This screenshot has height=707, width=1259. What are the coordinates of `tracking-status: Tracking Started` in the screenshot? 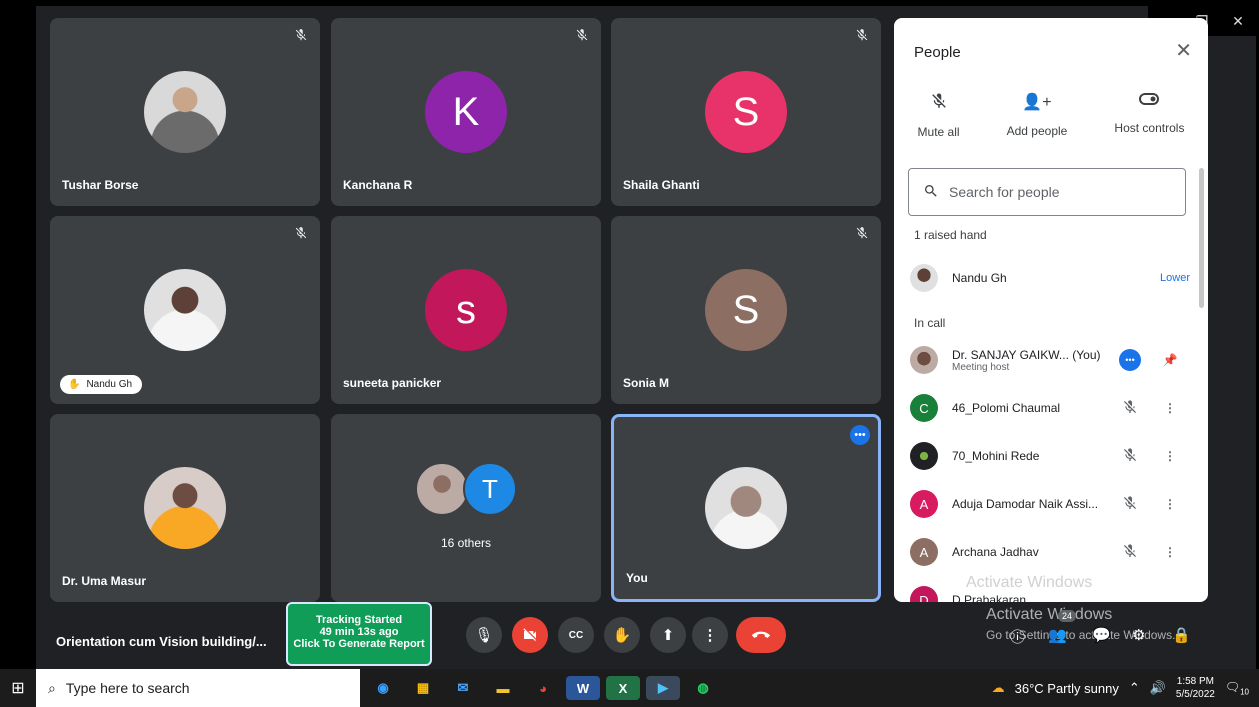 It's located at (359, 620).